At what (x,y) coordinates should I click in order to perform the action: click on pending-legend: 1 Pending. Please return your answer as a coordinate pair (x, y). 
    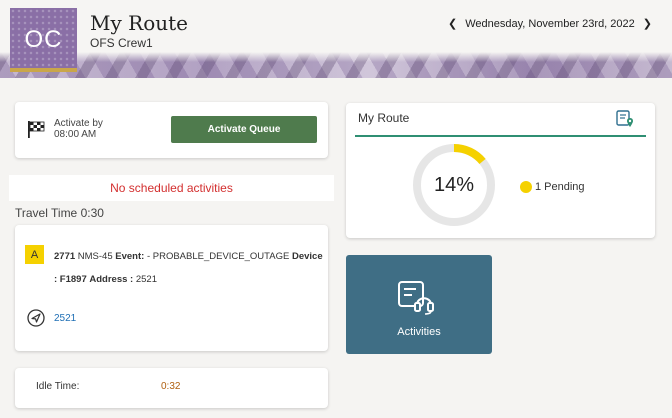
    Looking at the image, I should click on (552, 187).